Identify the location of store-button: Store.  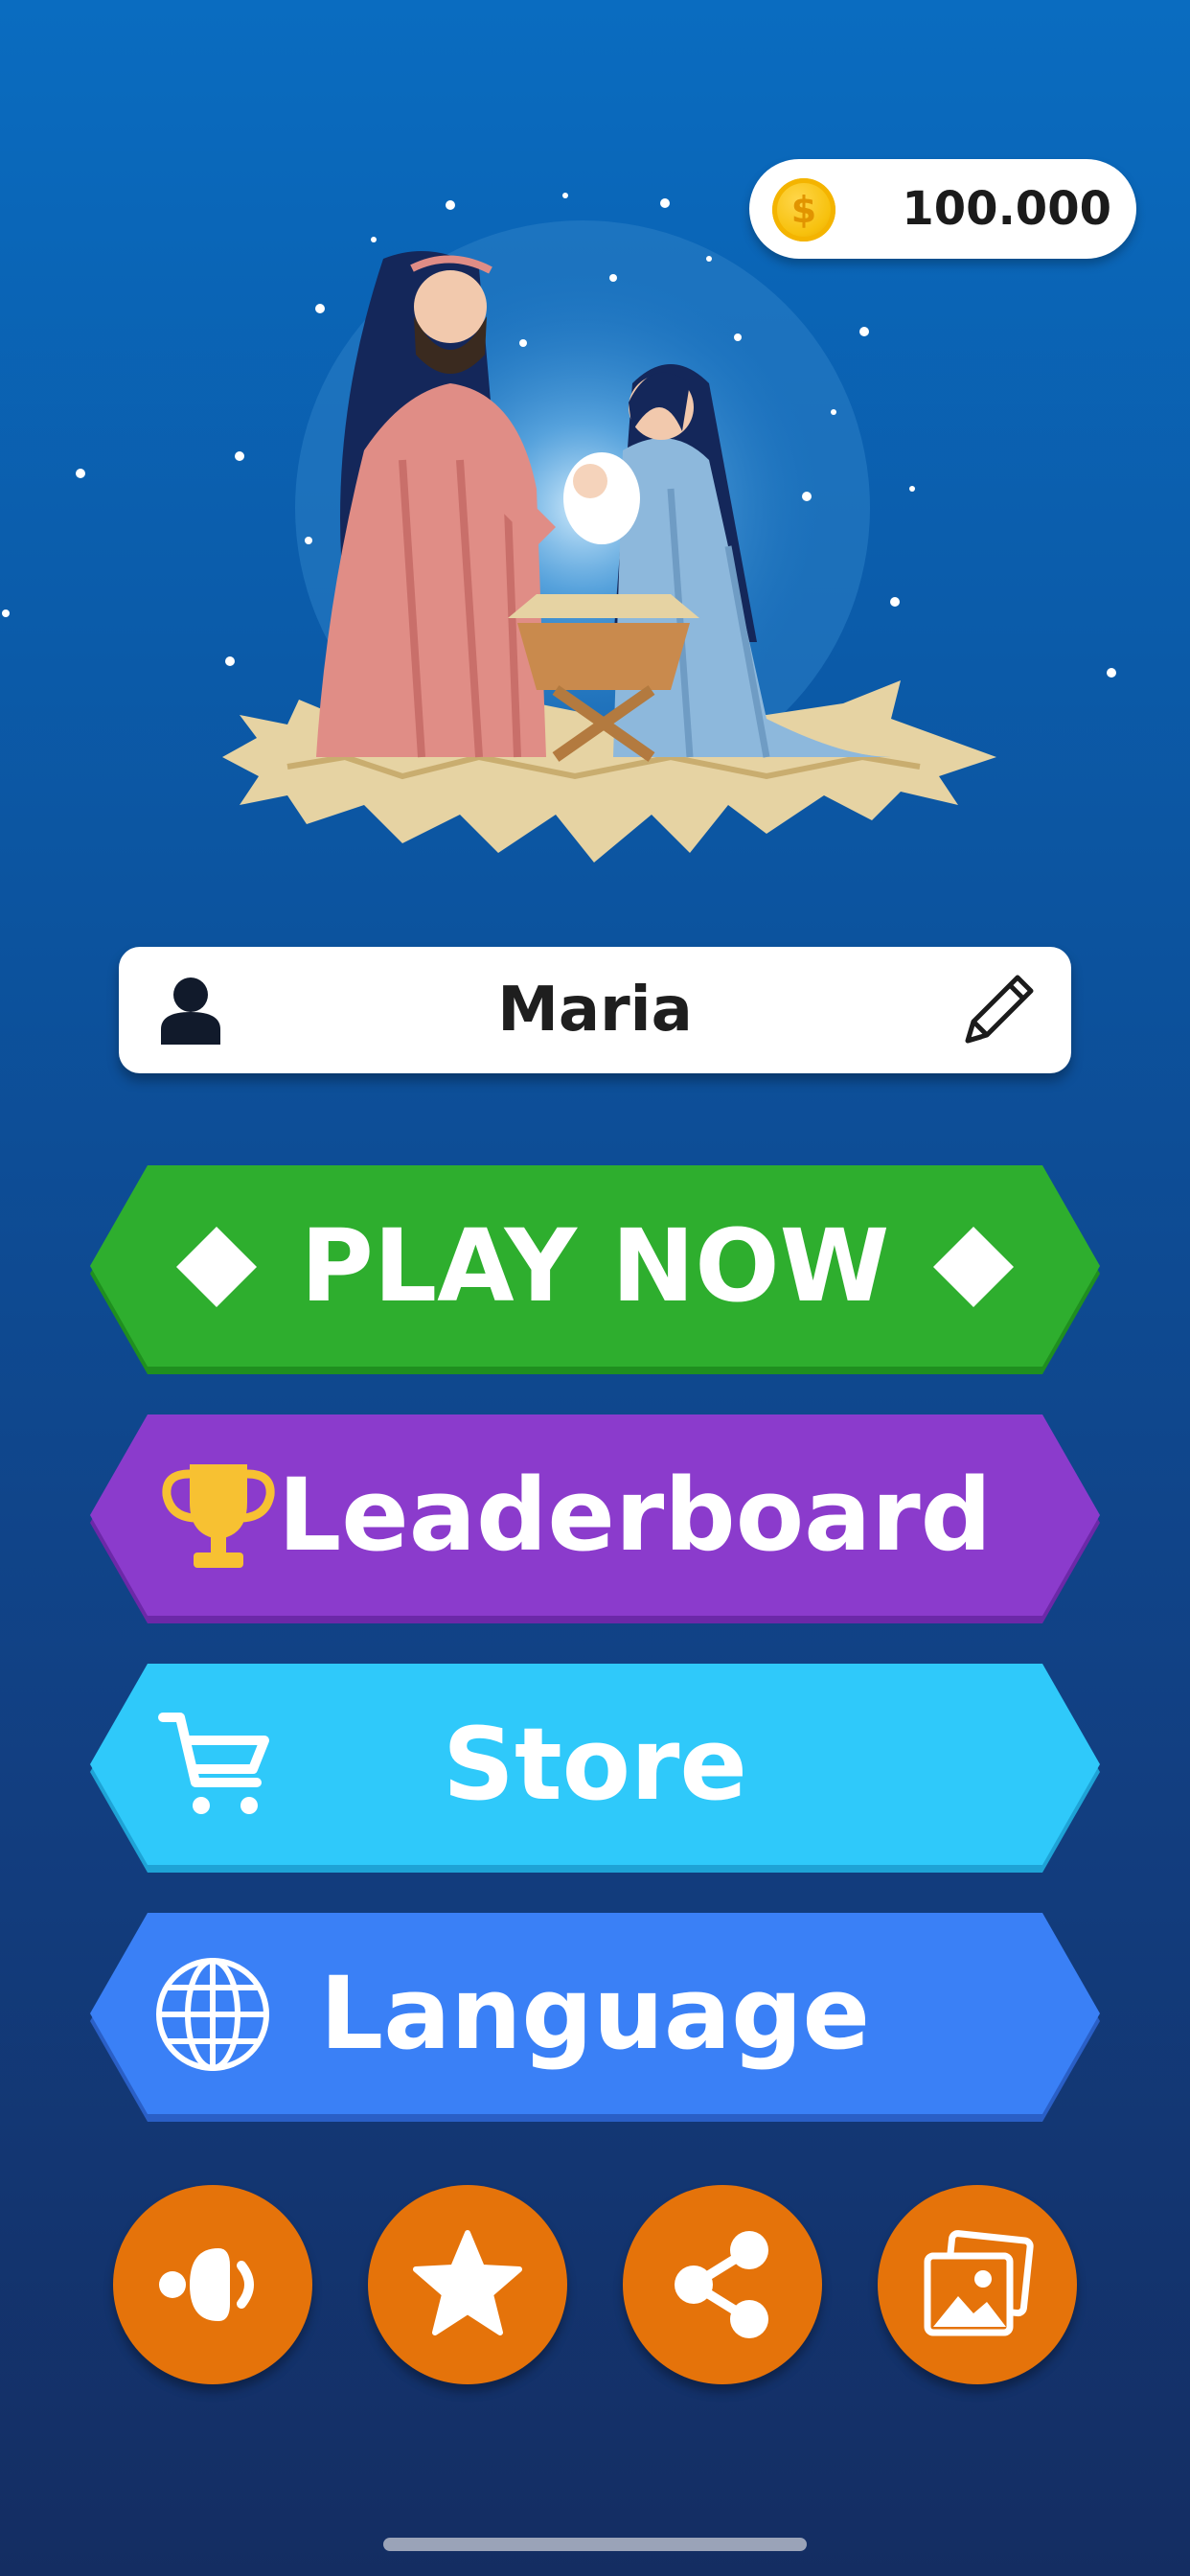
(595, 1768).